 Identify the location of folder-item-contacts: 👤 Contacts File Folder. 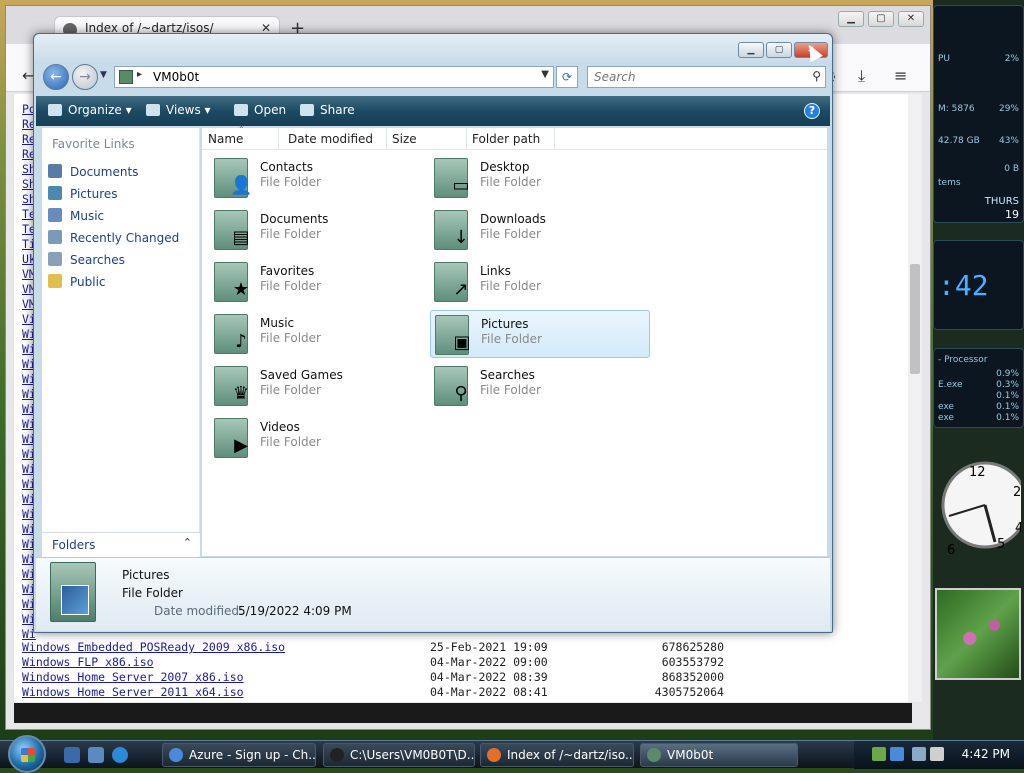
(320, 178).